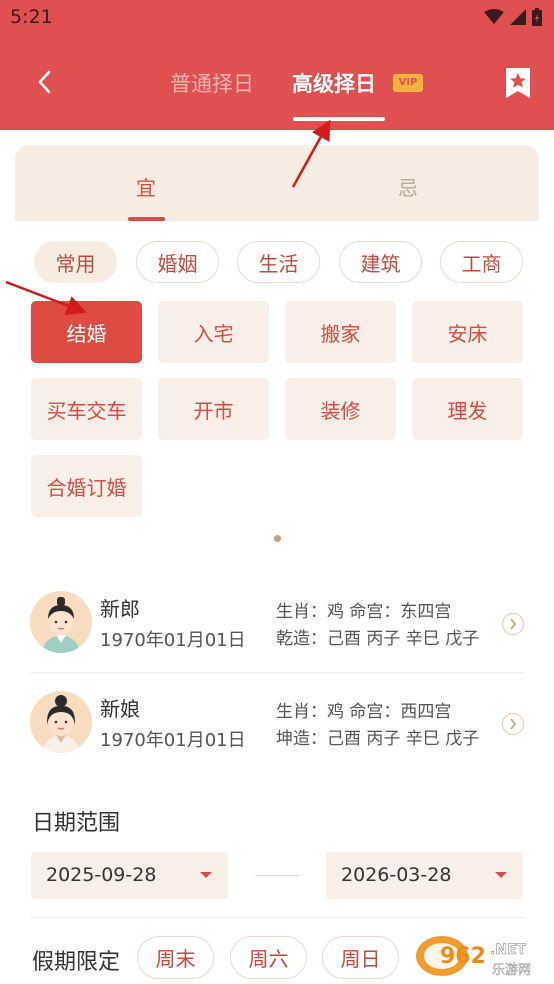 The image size is (554, 984). I want to click on event-item: 安床, so click(467, 332).